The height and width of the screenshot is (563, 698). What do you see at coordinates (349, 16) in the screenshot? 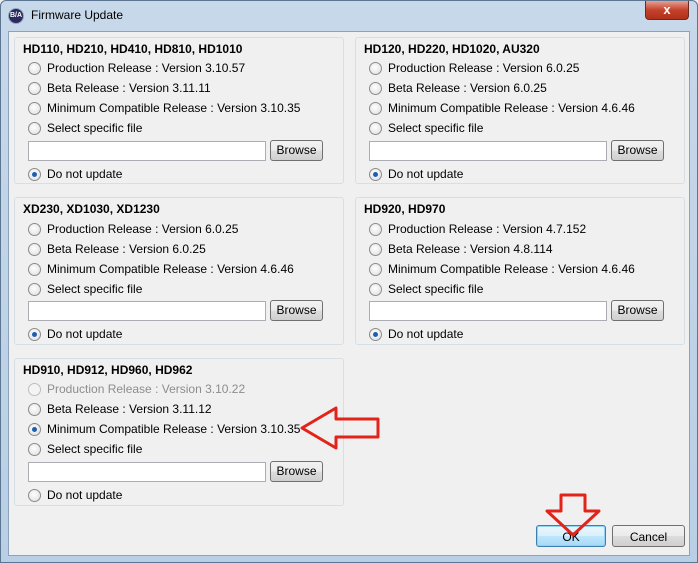
I see `title-bar: B/A Firmware Update x` at bounding box center [349, 16].